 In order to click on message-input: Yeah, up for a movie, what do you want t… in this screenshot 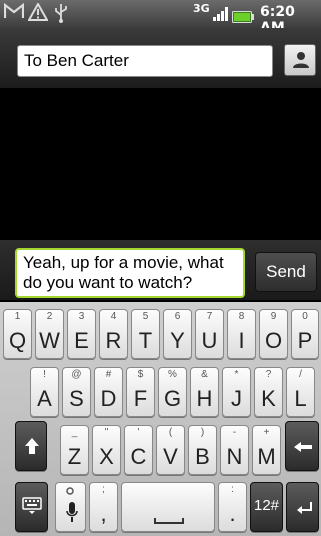, I will do `click(130, 273)`.